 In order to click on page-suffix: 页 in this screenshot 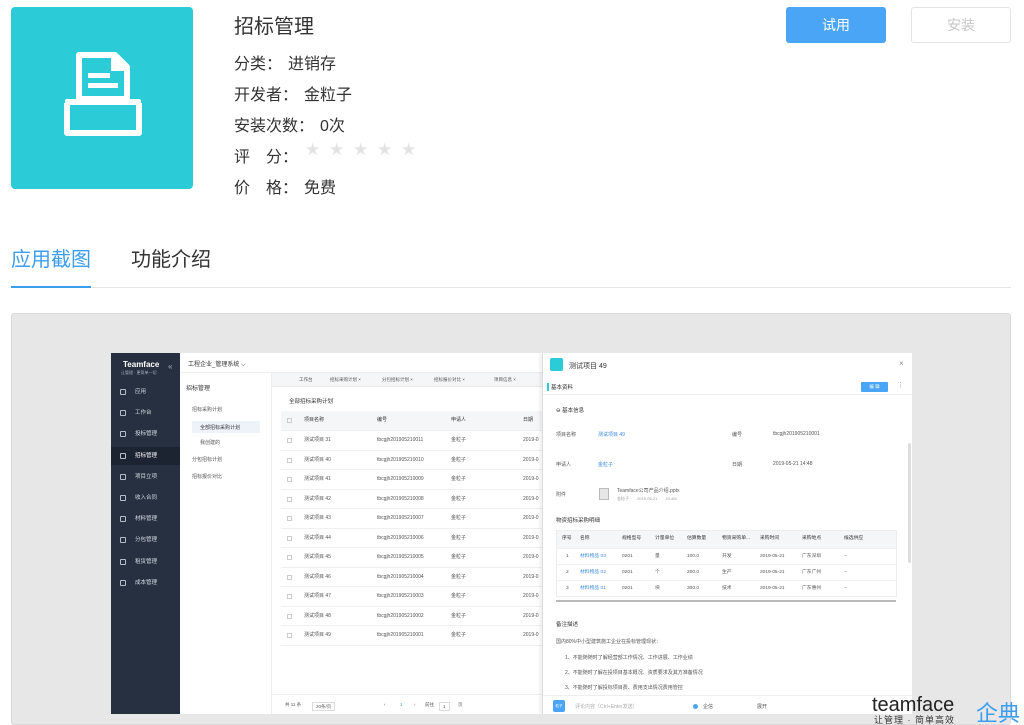, I will do `click(460, 704)`.